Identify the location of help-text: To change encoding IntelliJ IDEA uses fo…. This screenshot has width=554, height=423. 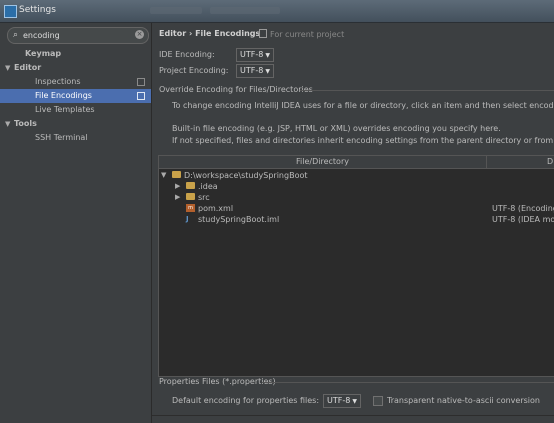
(363, 105).